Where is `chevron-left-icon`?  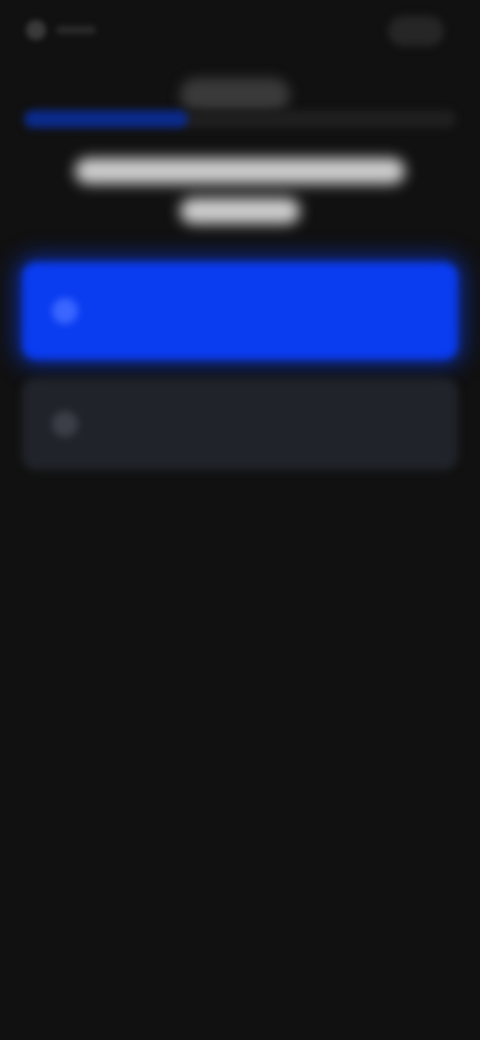 chevron-left-icon is located at coordinates (36, 30).